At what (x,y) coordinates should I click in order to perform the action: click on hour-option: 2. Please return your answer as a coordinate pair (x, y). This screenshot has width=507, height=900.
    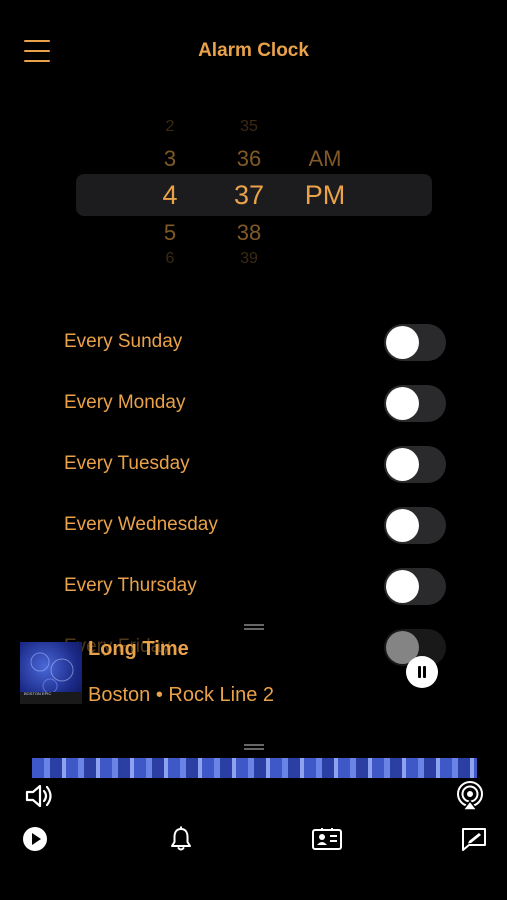
    Looking at the image, I should click on (170, 127).